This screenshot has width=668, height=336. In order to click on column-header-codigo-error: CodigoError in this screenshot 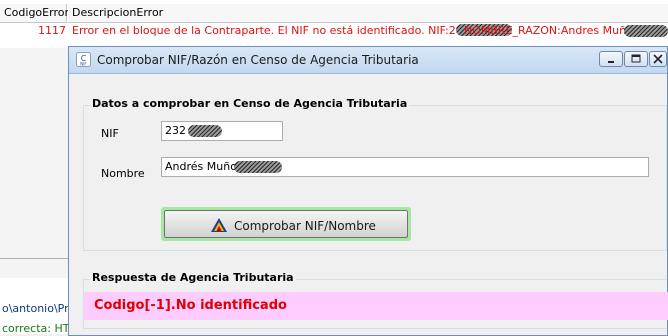, I will do `click(34, 13)`.